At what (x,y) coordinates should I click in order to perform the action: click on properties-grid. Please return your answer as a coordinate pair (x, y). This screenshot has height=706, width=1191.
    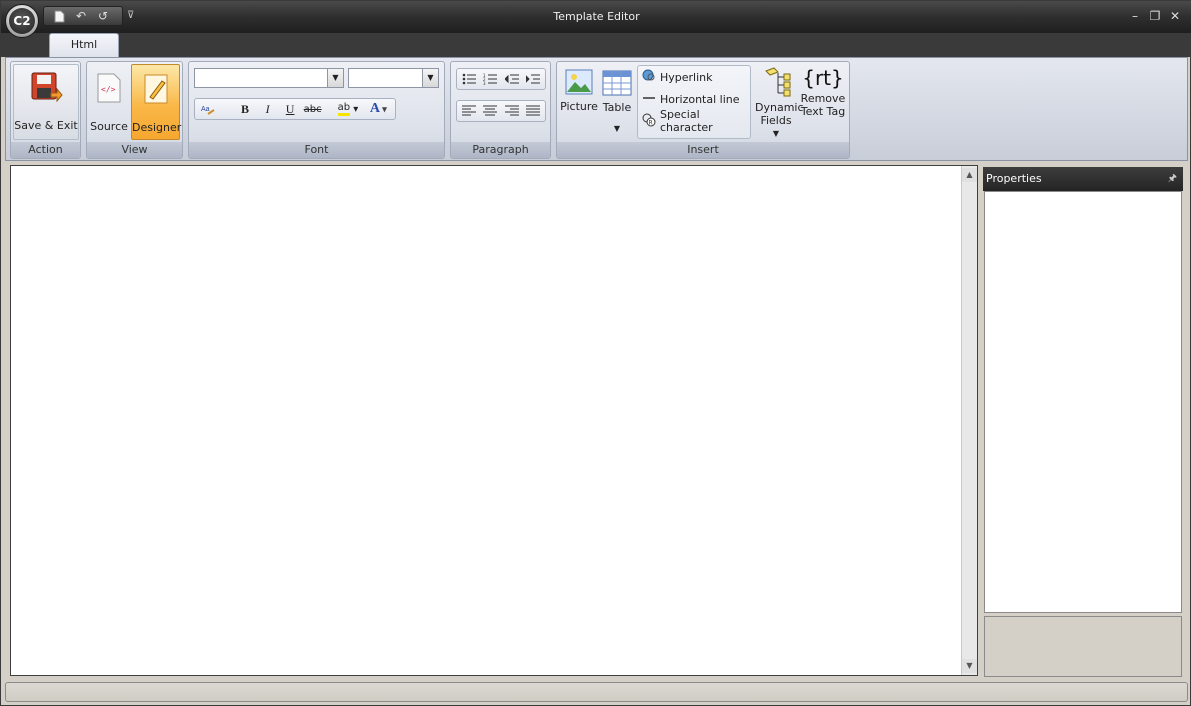
    Looking at the image, I should click on (1083, 402).